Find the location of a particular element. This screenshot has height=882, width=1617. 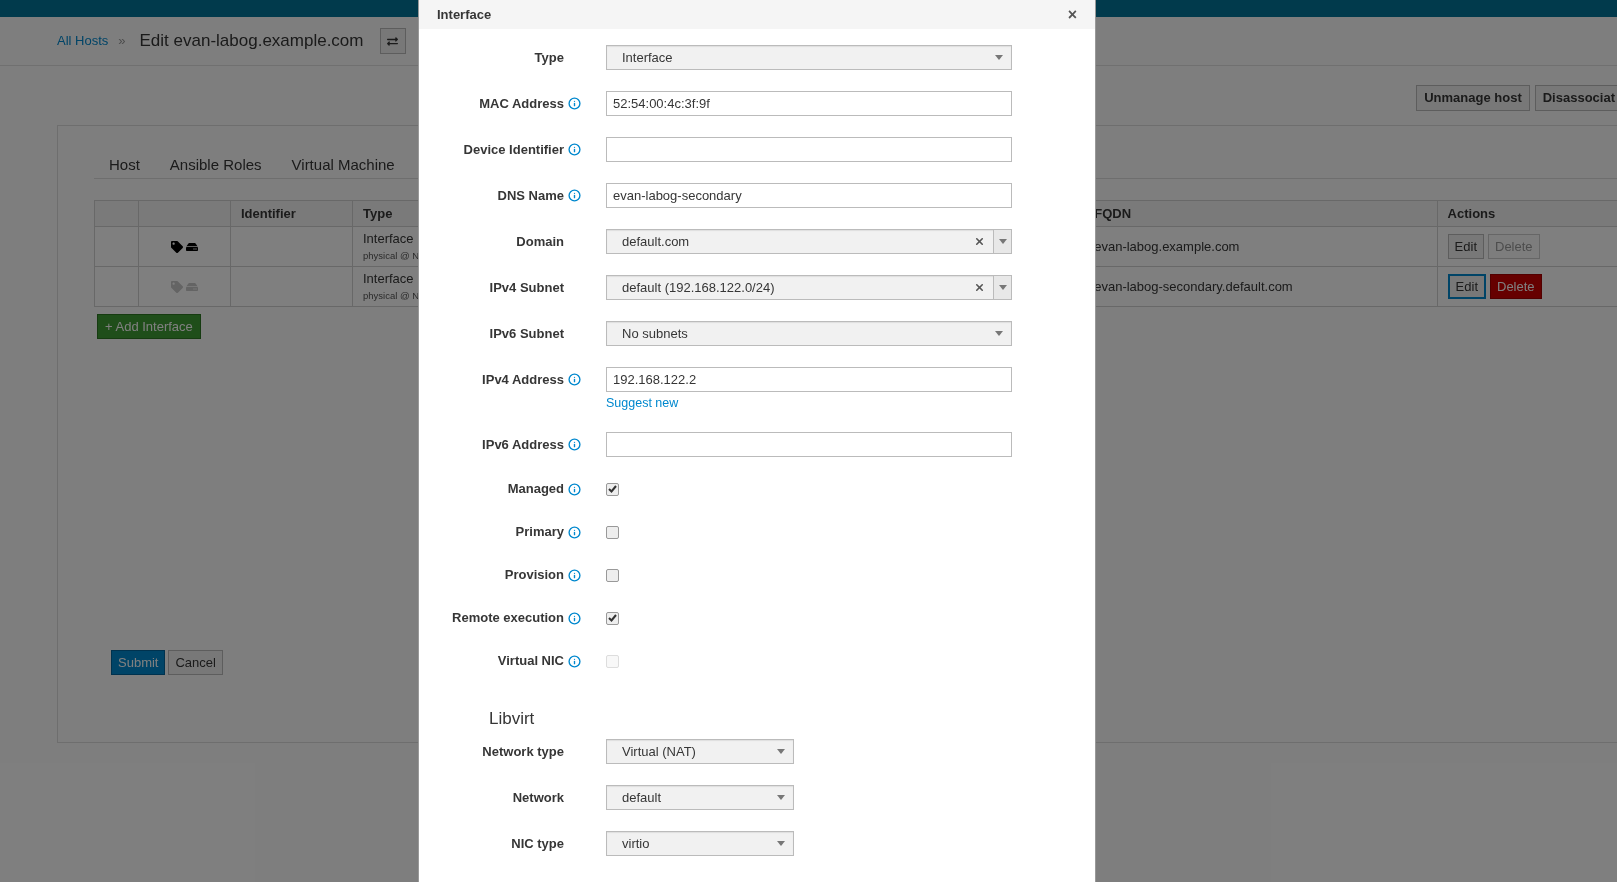

field-label: NIC type is located at coordinates (537, 843).